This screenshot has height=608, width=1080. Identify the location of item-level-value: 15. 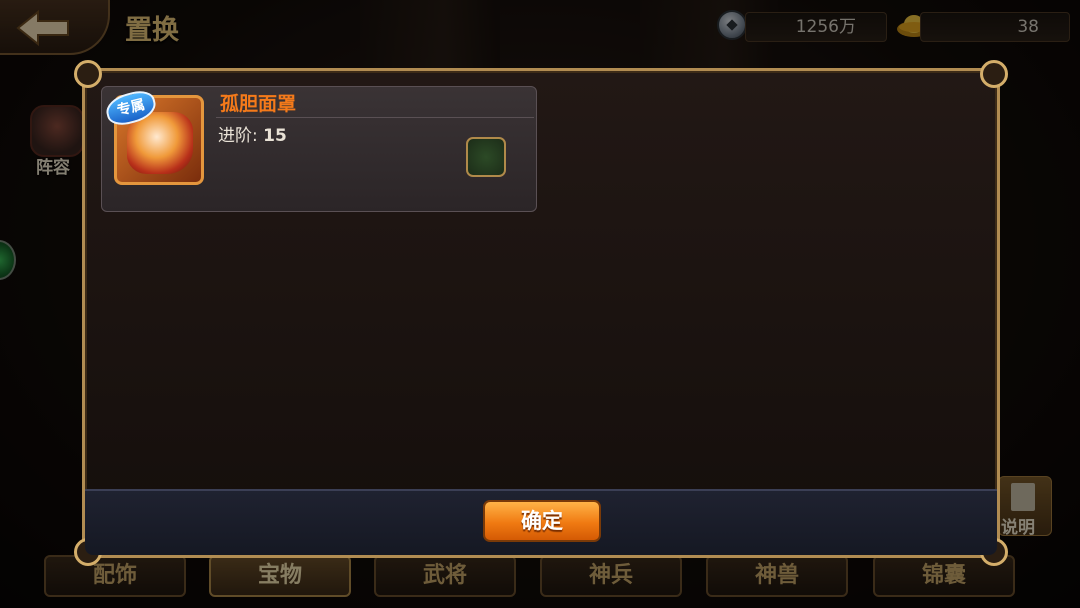
(275, 136).